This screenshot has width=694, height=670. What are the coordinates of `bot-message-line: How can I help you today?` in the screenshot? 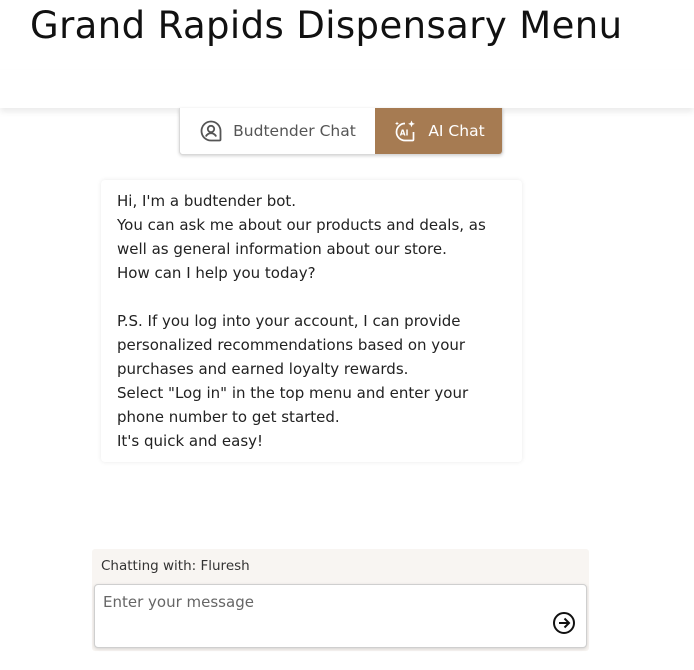 It's located at (216, 273).